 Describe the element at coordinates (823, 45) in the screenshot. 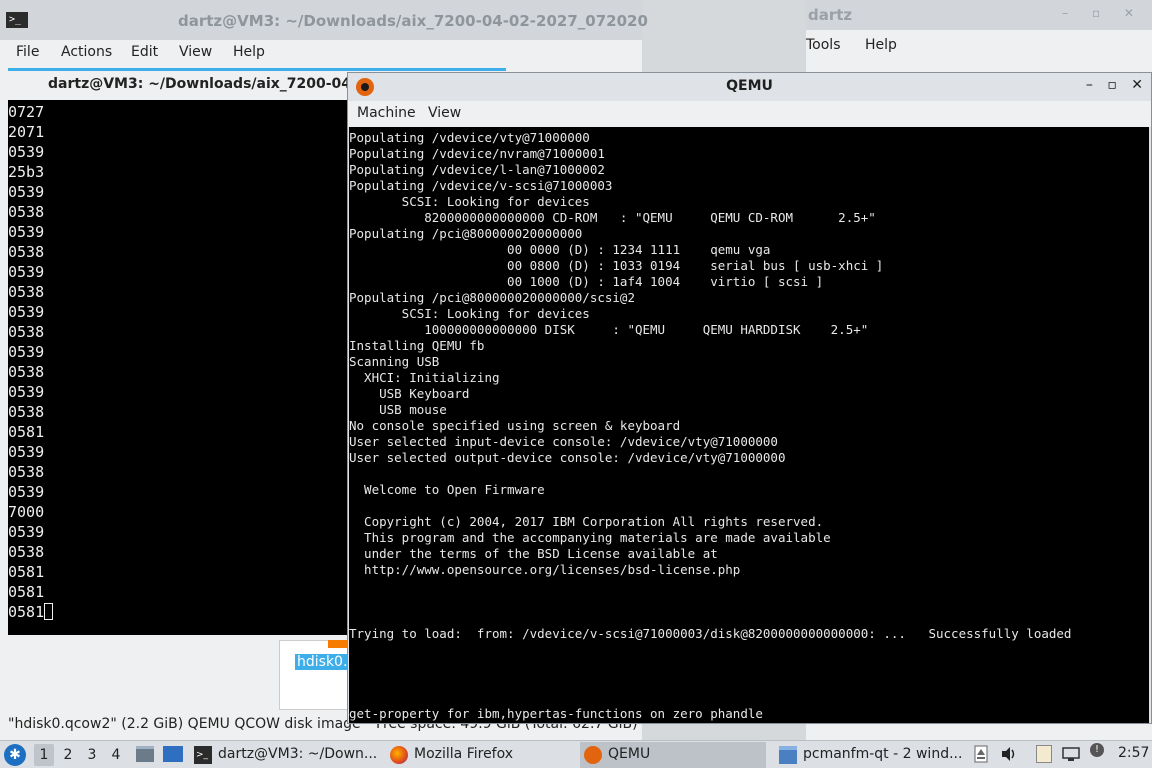

I see `menu-tools: Tools` at that location.